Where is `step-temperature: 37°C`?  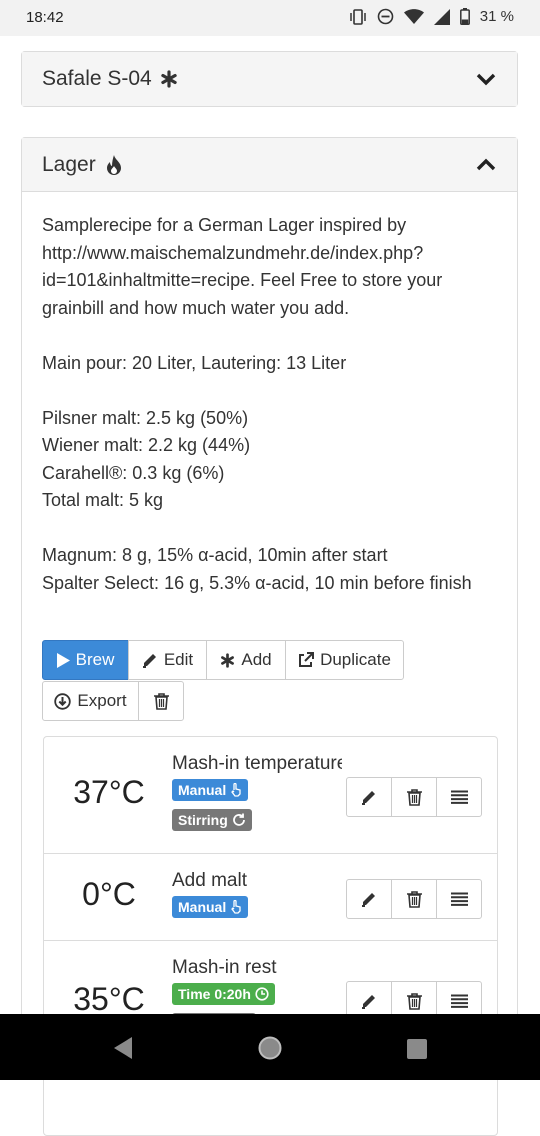
step-temperature: 37°C is located at coordinates (109, 792).